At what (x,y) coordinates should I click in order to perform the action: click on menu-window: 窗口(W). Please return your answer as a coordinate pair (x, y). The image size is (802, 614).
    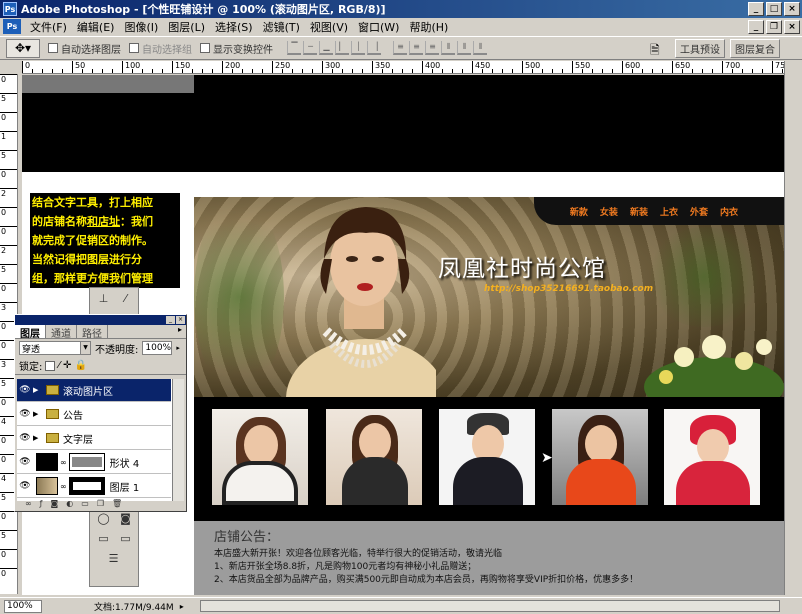
    Looking at the image, I should click on (378, 27).